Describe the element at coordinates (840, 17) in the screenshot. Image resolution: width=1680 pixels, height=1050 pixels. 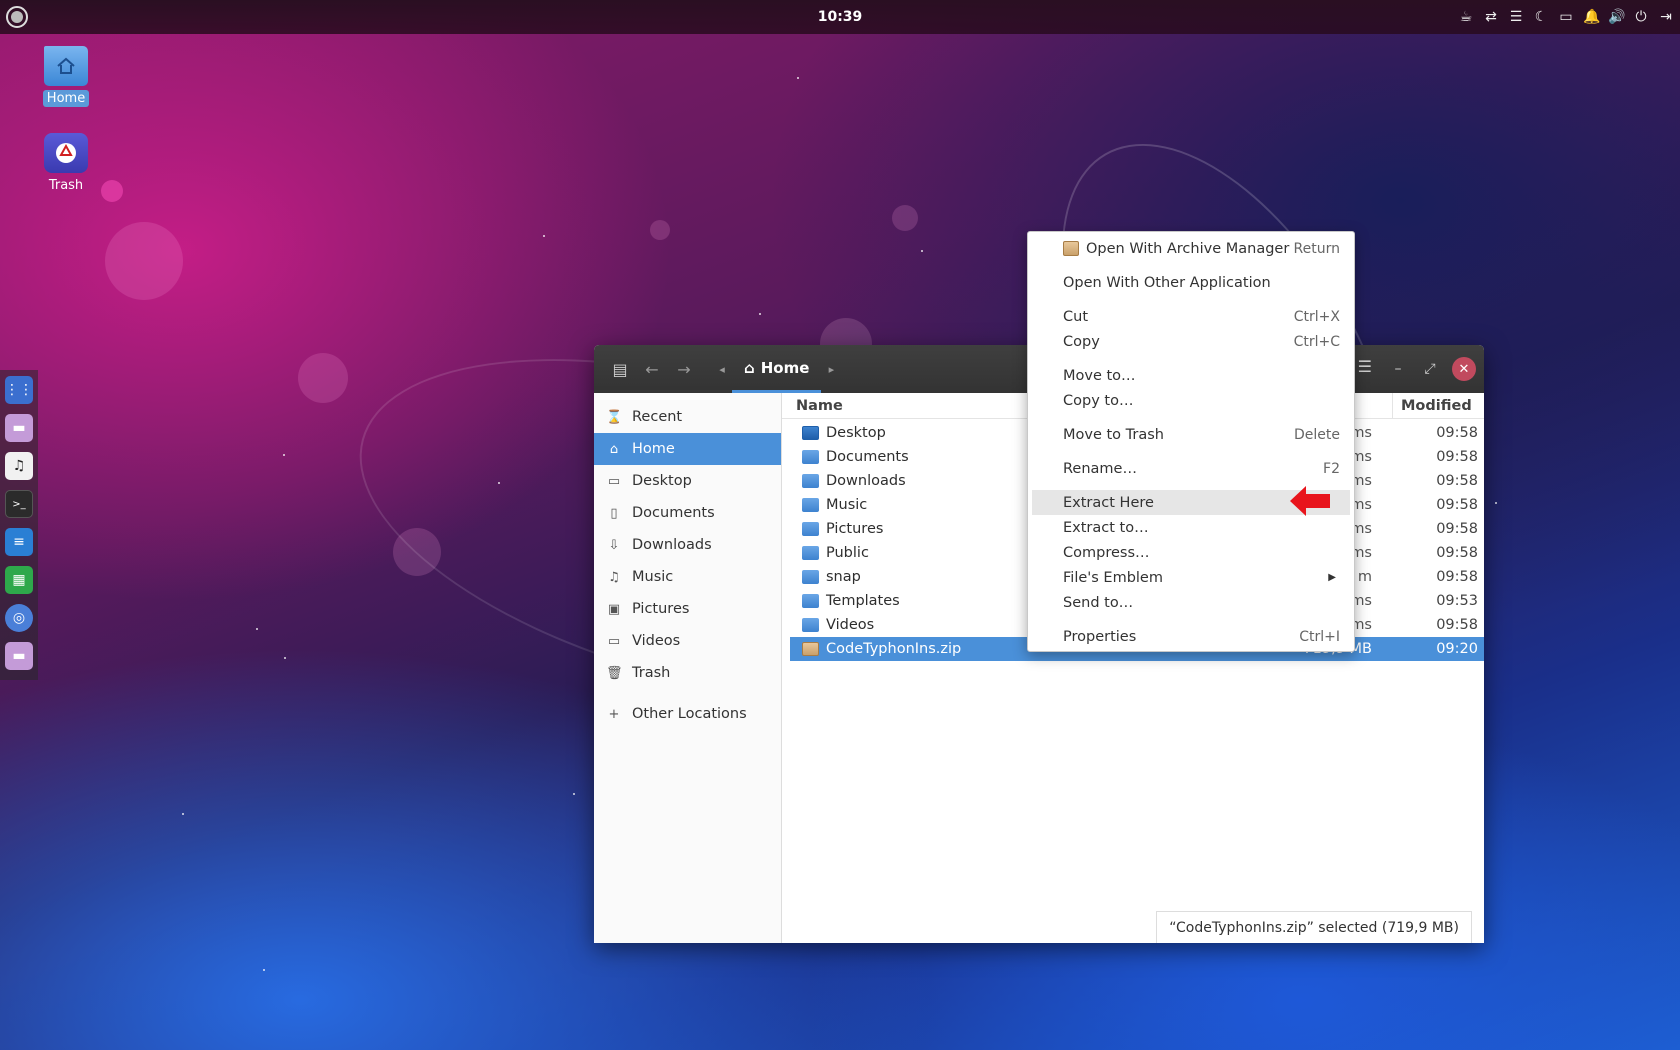
I see `panel-clock: 10:39` at that location.